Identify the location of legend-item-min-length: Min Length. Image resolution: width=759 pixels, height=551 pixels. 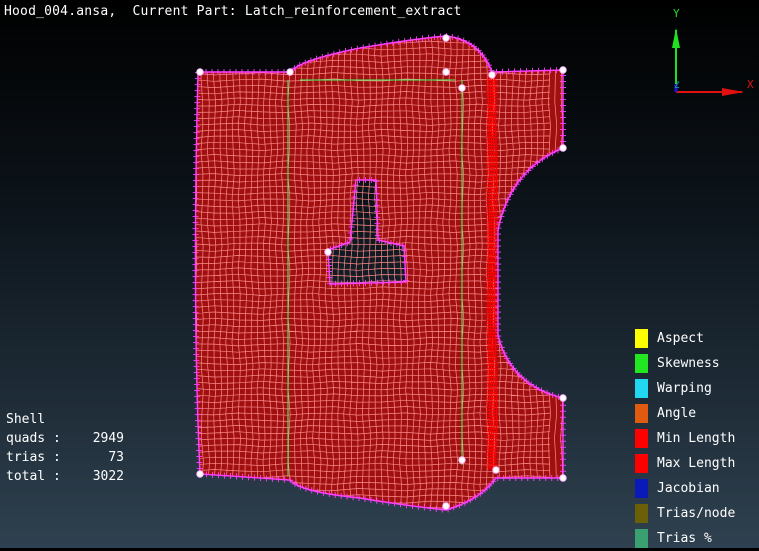
(685, 438).